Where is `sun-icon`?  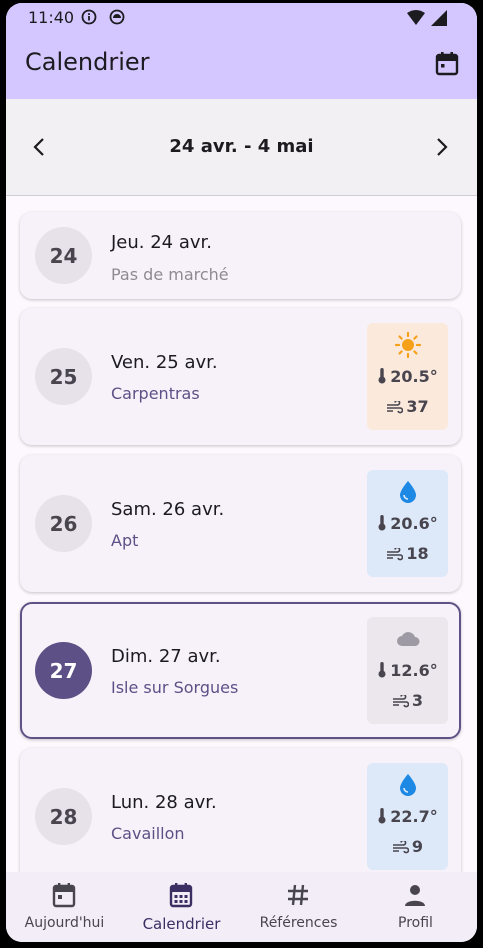
sun-icon is located at coordinates (408, 345).